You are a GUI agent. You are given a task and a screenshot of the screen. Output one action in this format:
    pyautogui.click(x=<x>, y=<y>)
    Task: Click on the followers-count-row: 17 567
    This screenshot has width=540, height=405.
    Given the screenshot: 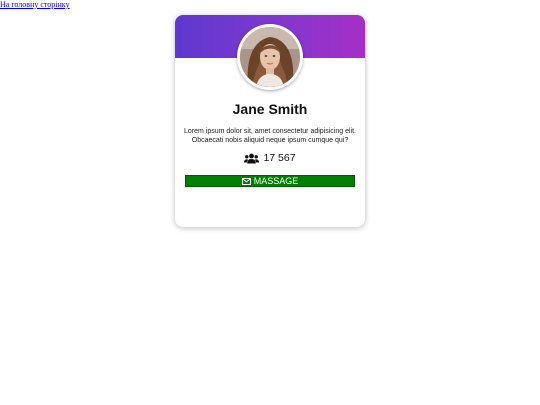 What is the action you would take?
    pyautogui.click(x=270, y=158)
    